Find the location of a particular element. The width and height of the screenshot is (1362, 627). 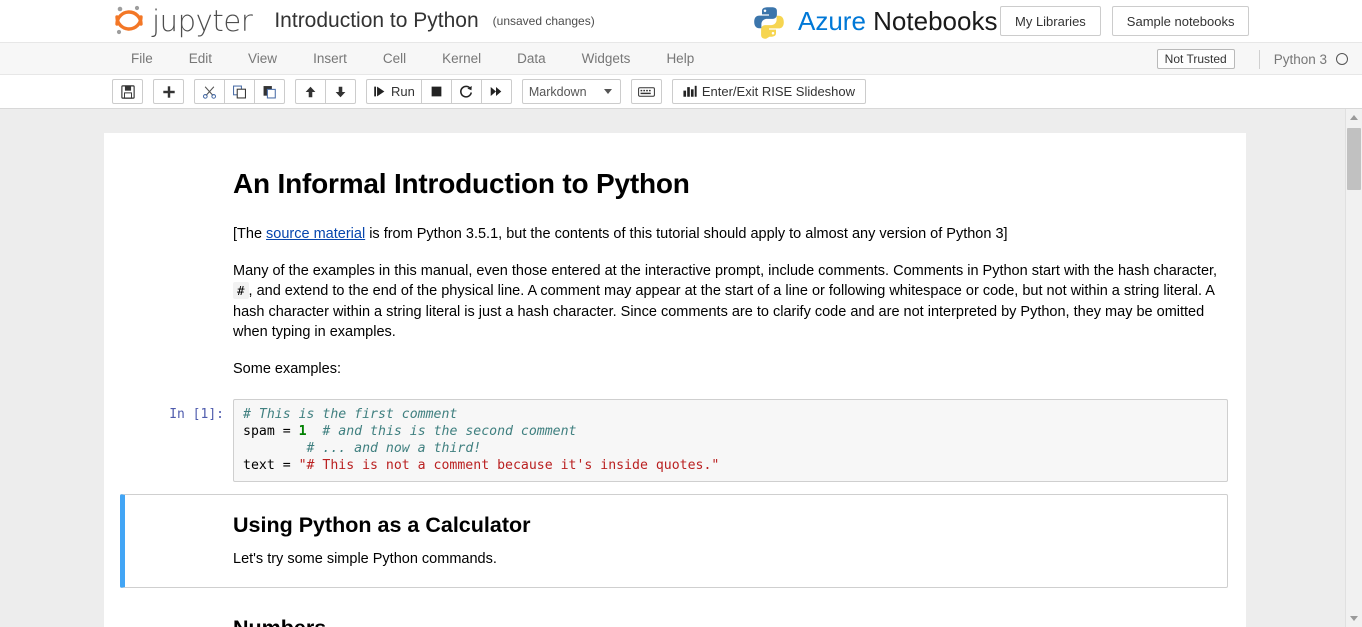

menu-cell: Cell is located at coordinates (394, 58).